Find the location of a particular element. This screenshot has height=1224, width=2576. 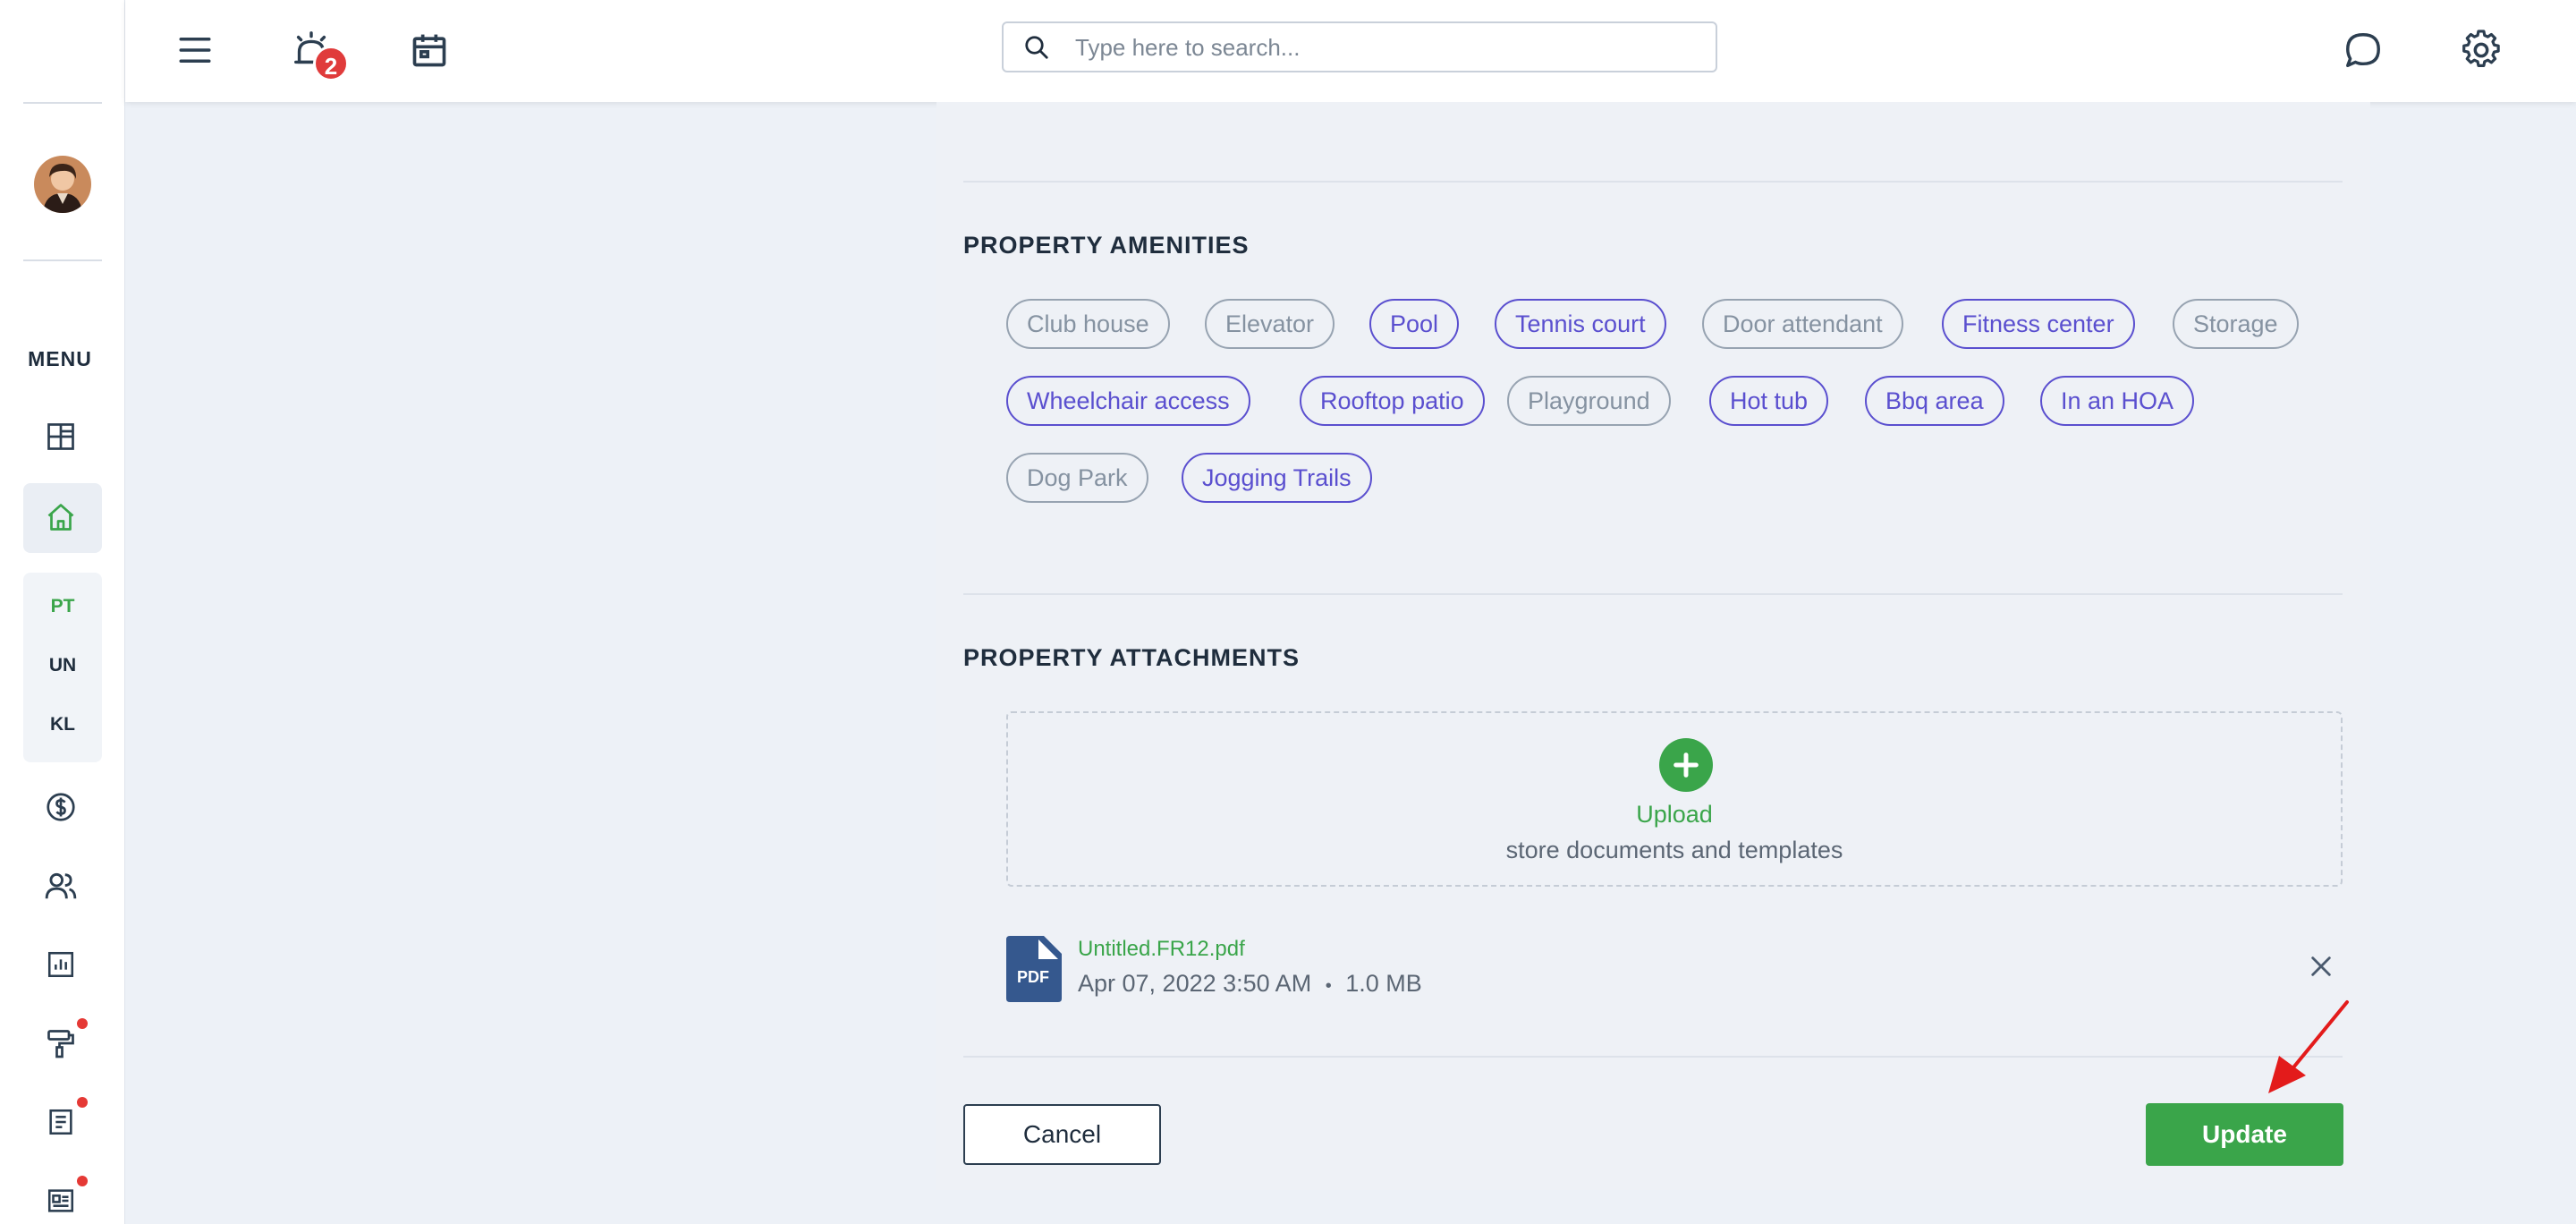

sidebar-item-pt: PT is located at coordinates (62, 606).